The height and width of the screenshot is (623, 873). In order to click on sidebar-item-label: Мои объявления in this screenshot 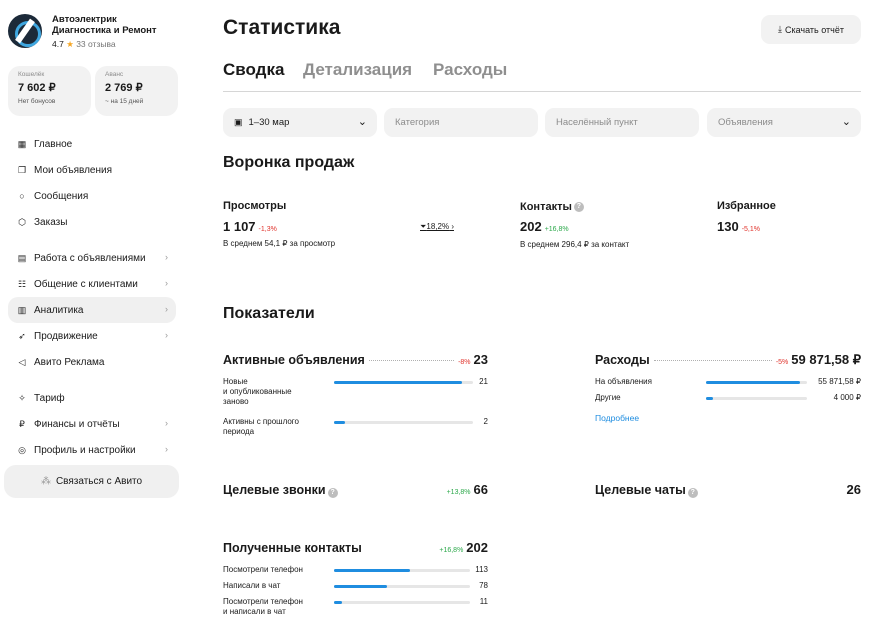, I will do `click(73, 170)`.